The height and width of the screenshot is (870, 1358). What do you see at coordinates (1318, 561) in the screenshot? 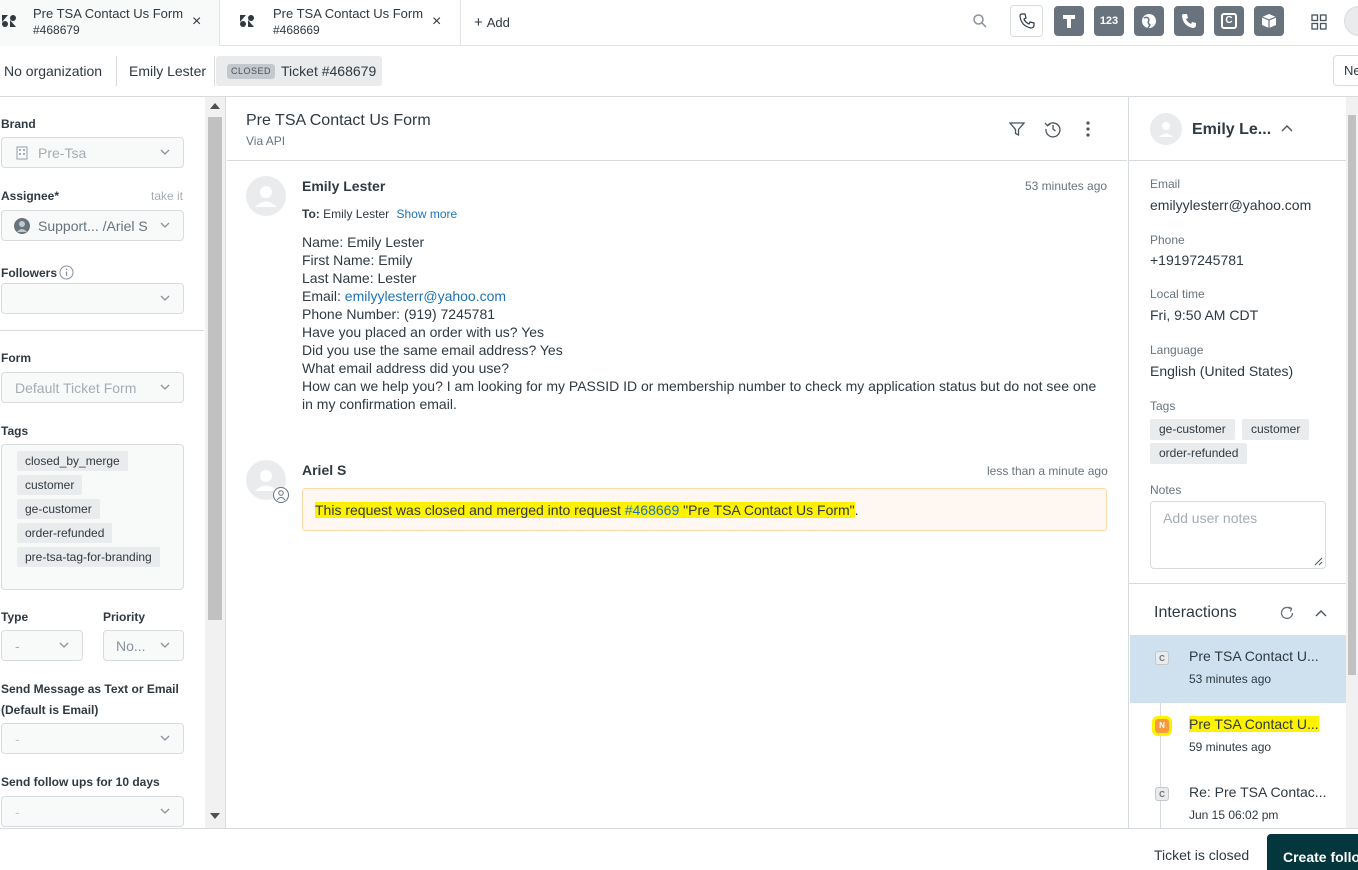
I see `resize-handle-icon` at bounding box center [1318, 561].